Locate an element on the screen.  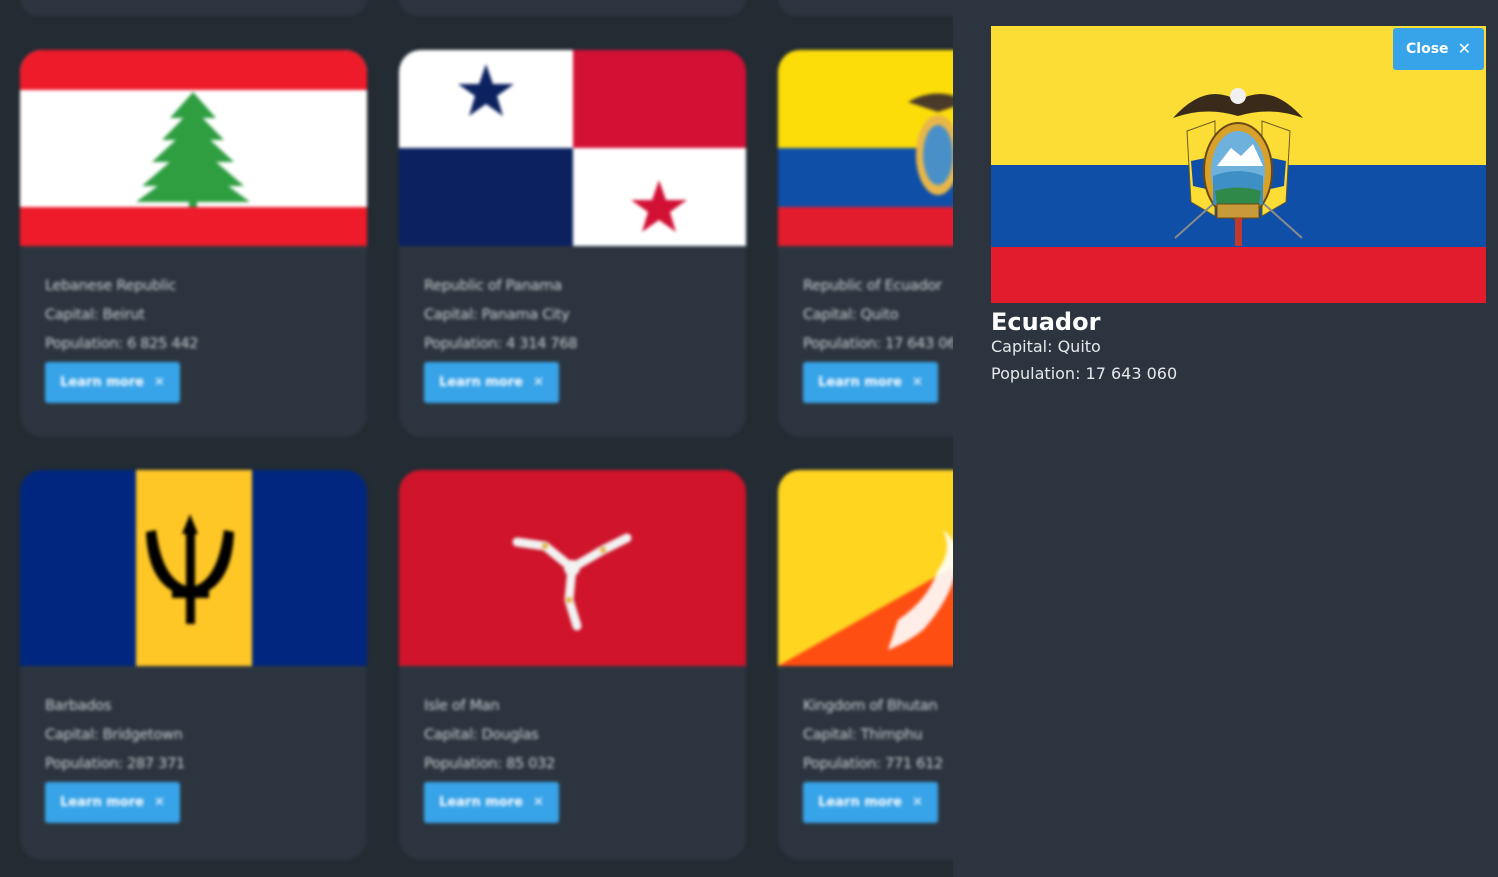
country-name-heading: Ecuador is located at coordinates (1046, 322).